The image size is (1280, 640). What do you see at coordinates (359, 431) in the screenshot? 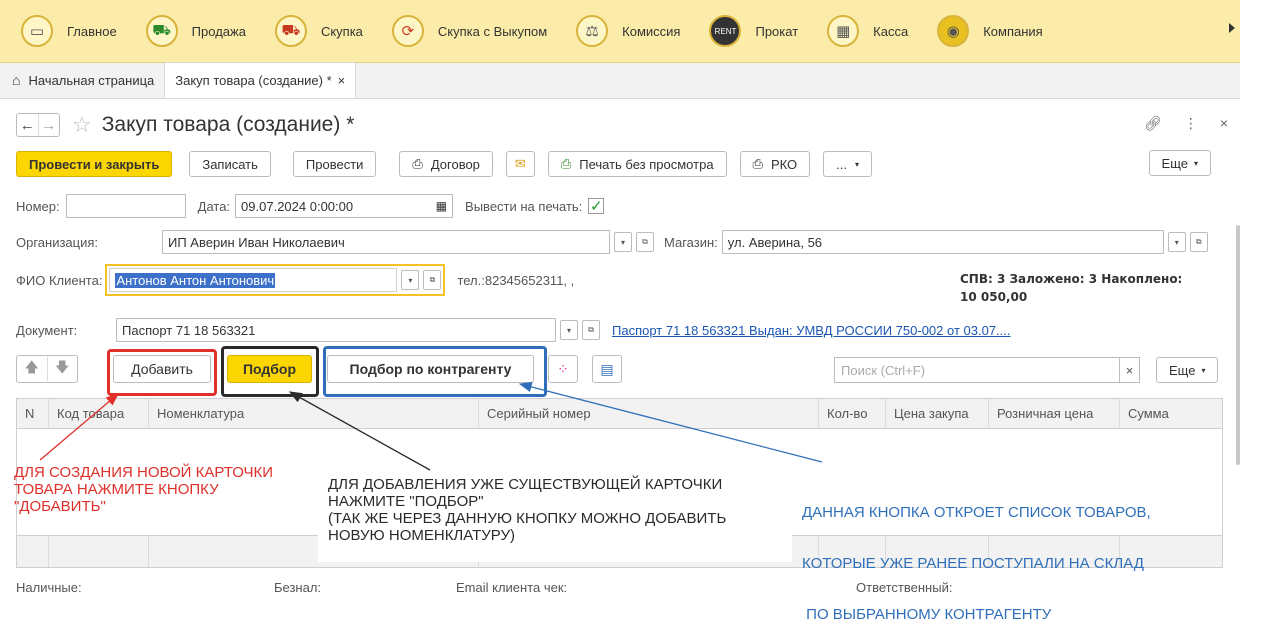
I see `black-arrow` at bounding box center [359, 431].